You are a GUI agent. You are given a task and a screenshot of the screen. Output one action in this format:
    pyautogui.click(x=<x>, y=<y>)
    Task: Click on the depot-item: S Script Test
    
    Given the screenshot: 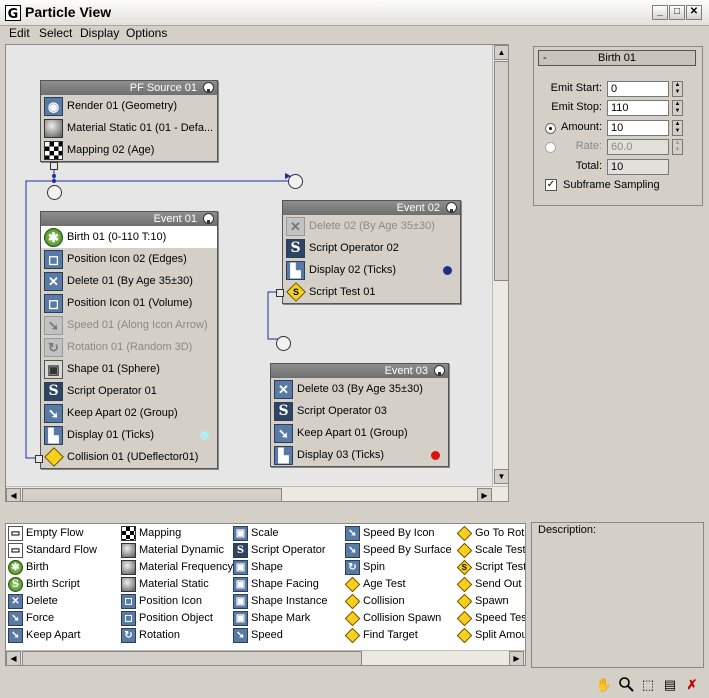 What is the action you would take?
    pyautogui.click(x=490, y=567)
    